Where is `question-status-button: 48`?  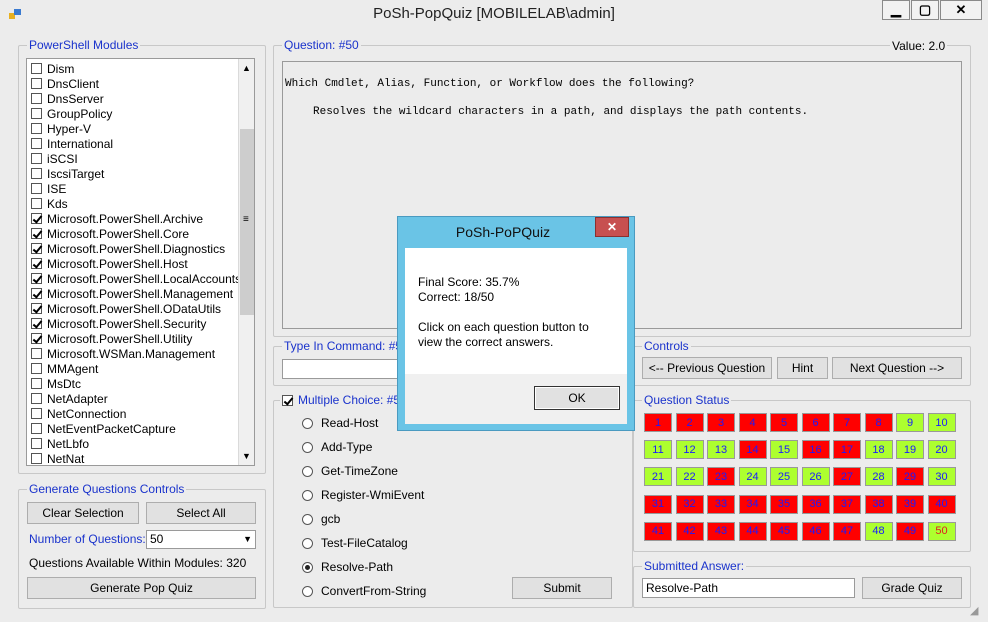 question-status-button: 48 is located at coordinates (878, 531).